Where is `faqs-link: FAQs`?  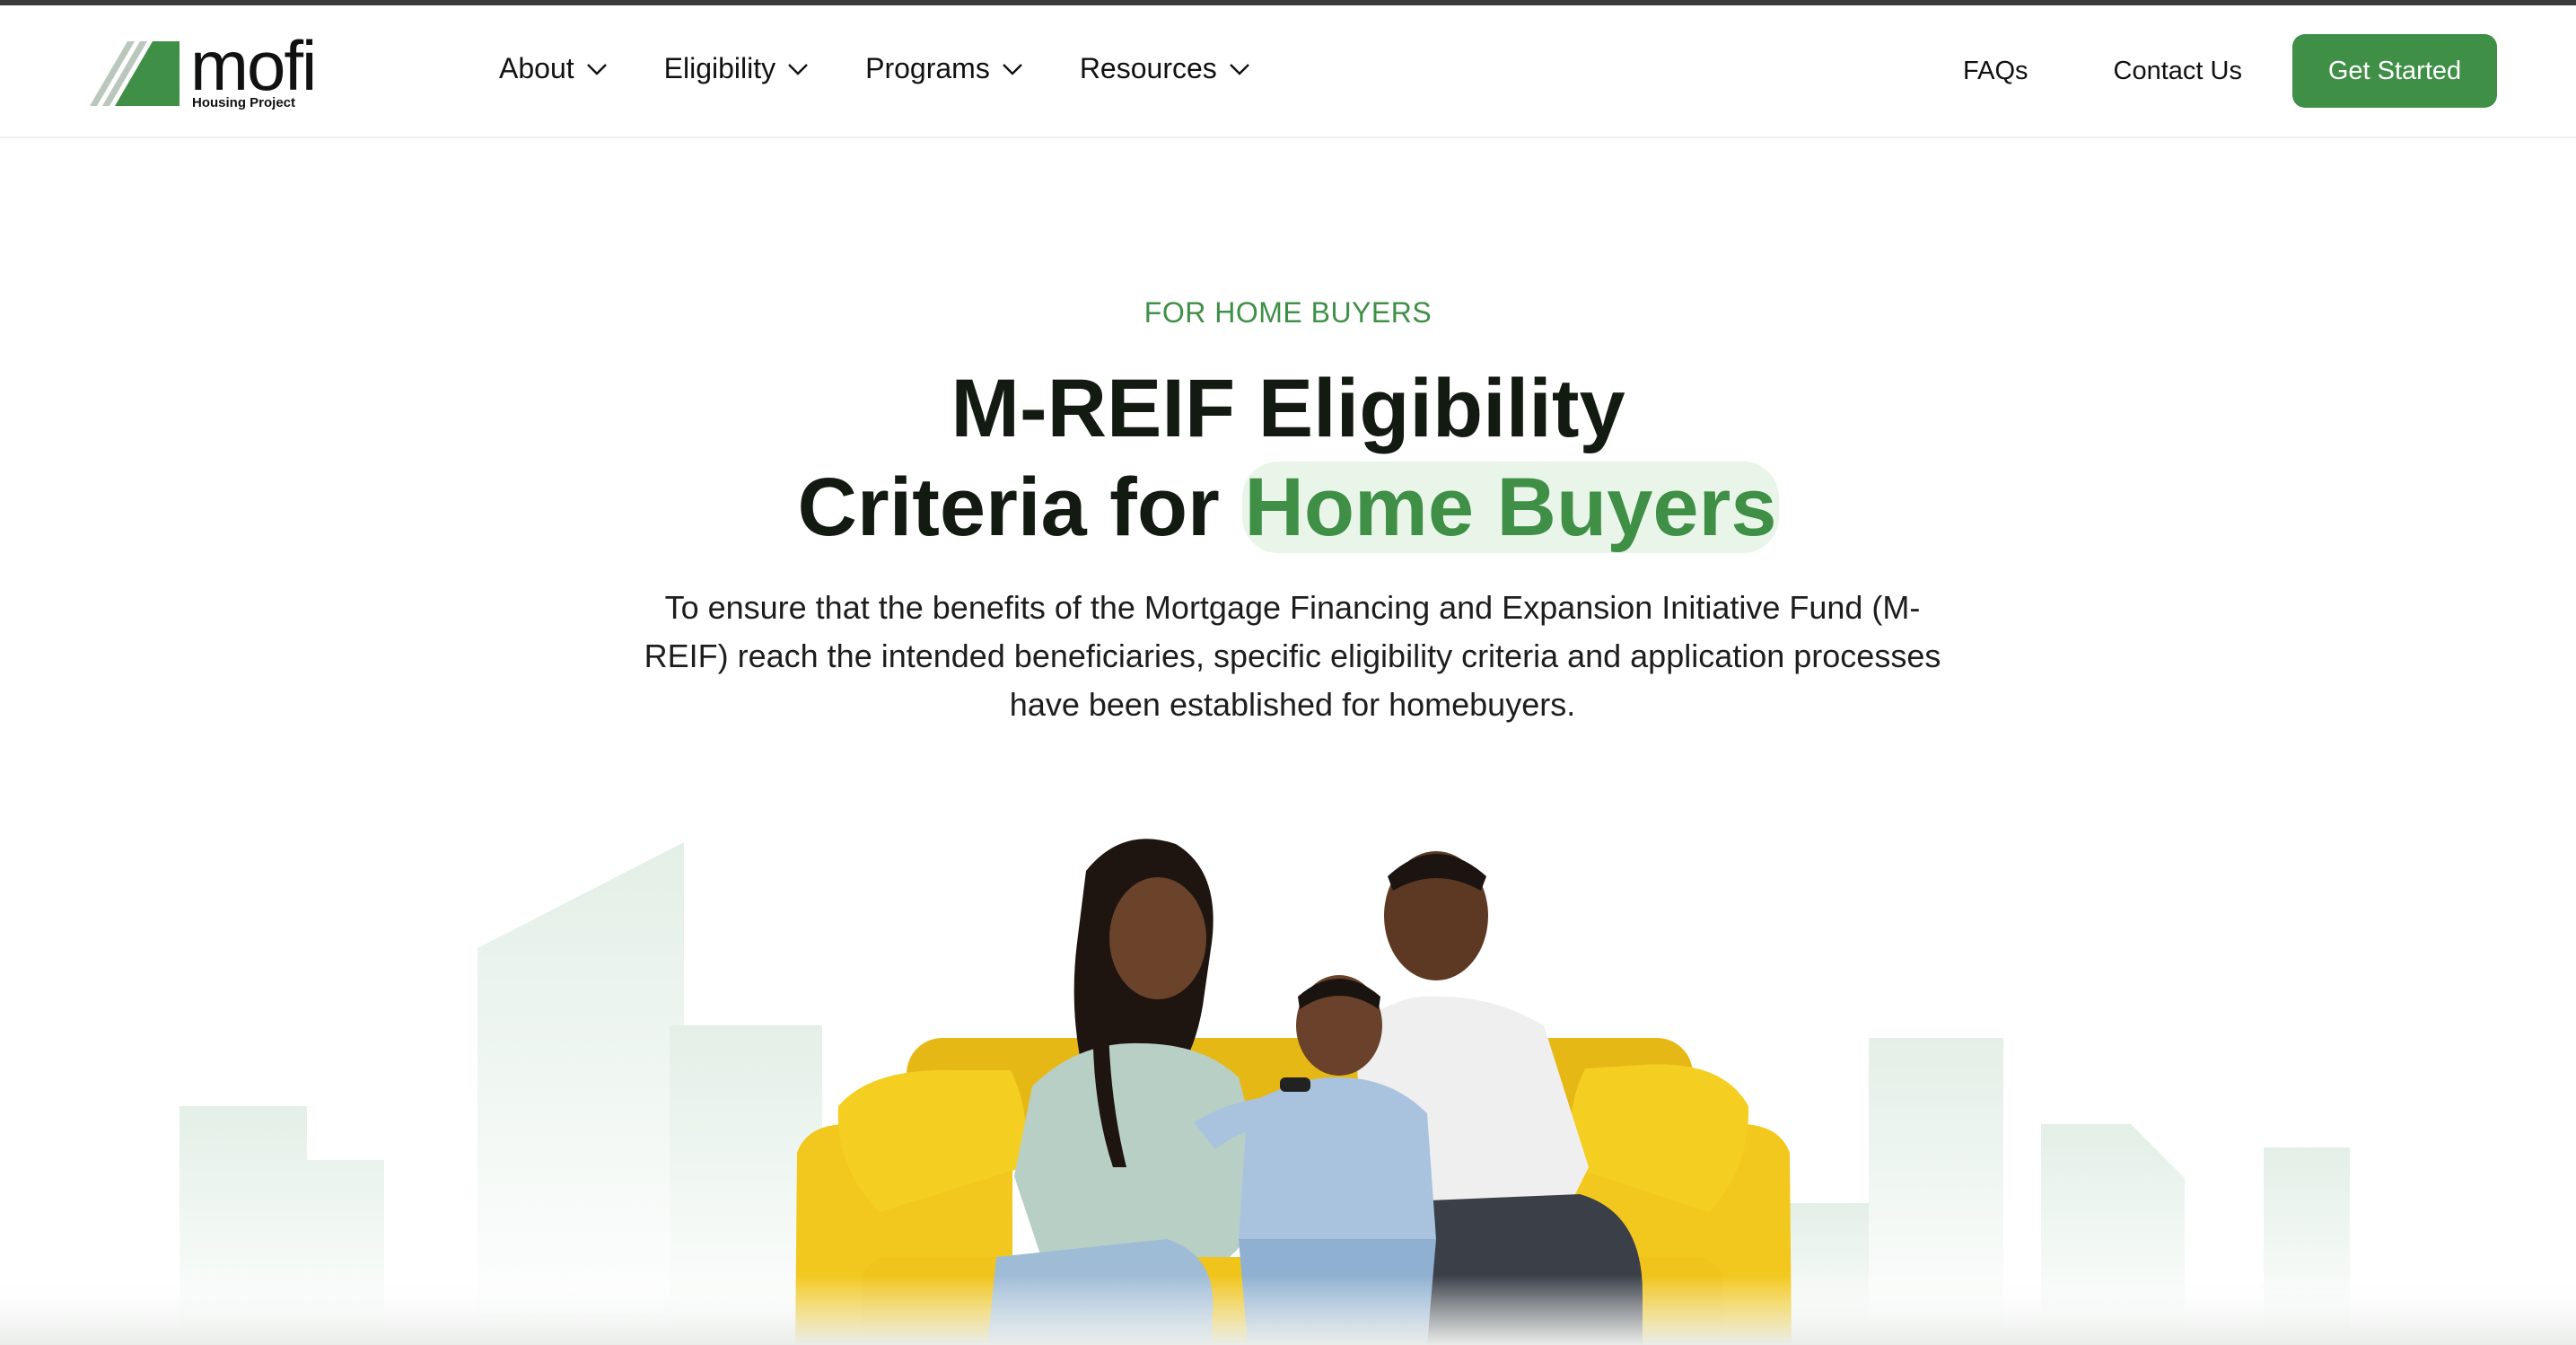 faqs-link: FAQs is located at coordinates (1995, 71).